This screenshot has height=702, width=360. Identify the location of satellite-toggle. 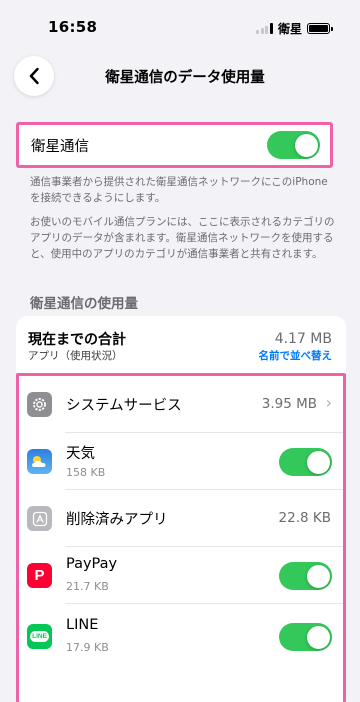
(293, 145).